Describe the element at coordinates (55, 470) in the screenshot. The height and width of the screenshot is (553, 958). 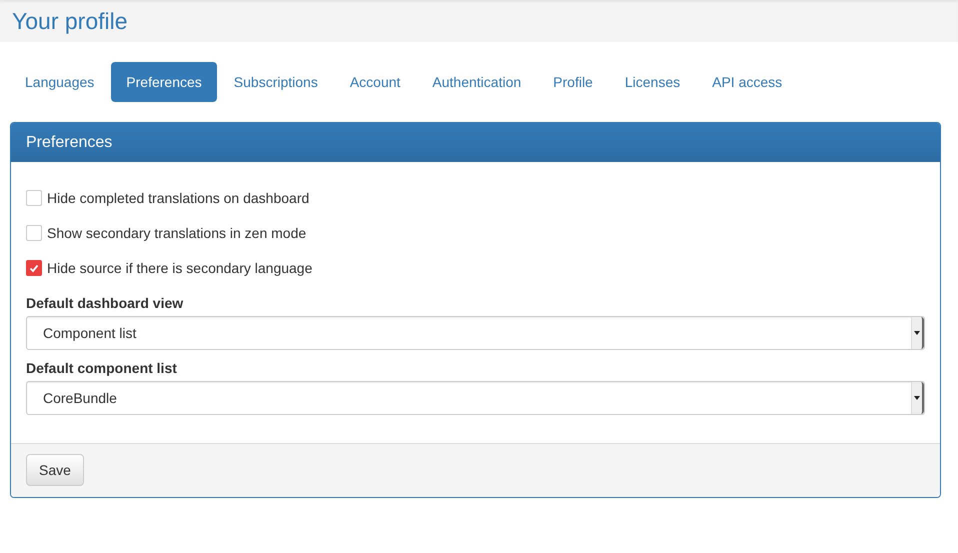
I see `save-button: Save` at that location.